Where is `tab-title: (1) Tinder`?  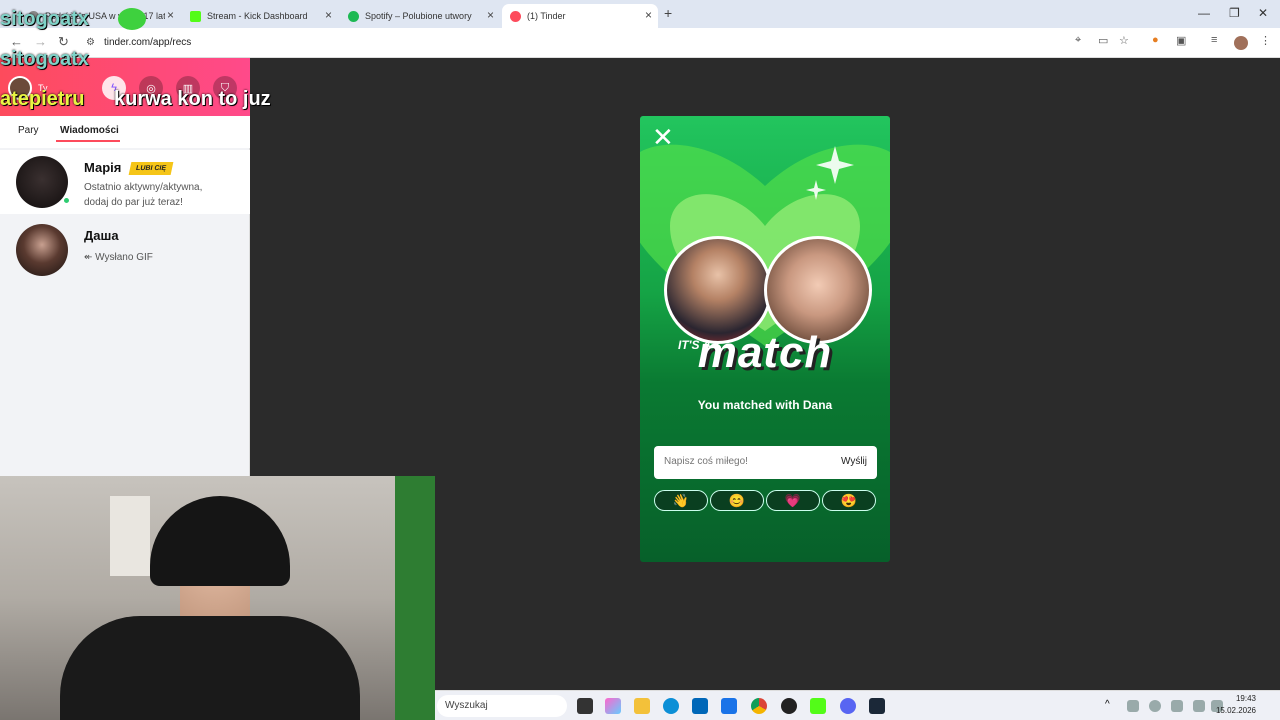 tab-title: (1) Tinder is located at coordinates (546, 16).